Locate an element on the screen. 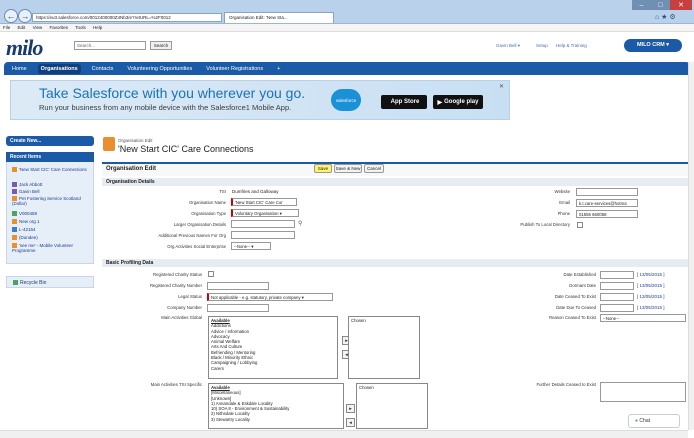  tab-volunteer-registrations: Volunteer Registrations is located at coordinates (234, 69).